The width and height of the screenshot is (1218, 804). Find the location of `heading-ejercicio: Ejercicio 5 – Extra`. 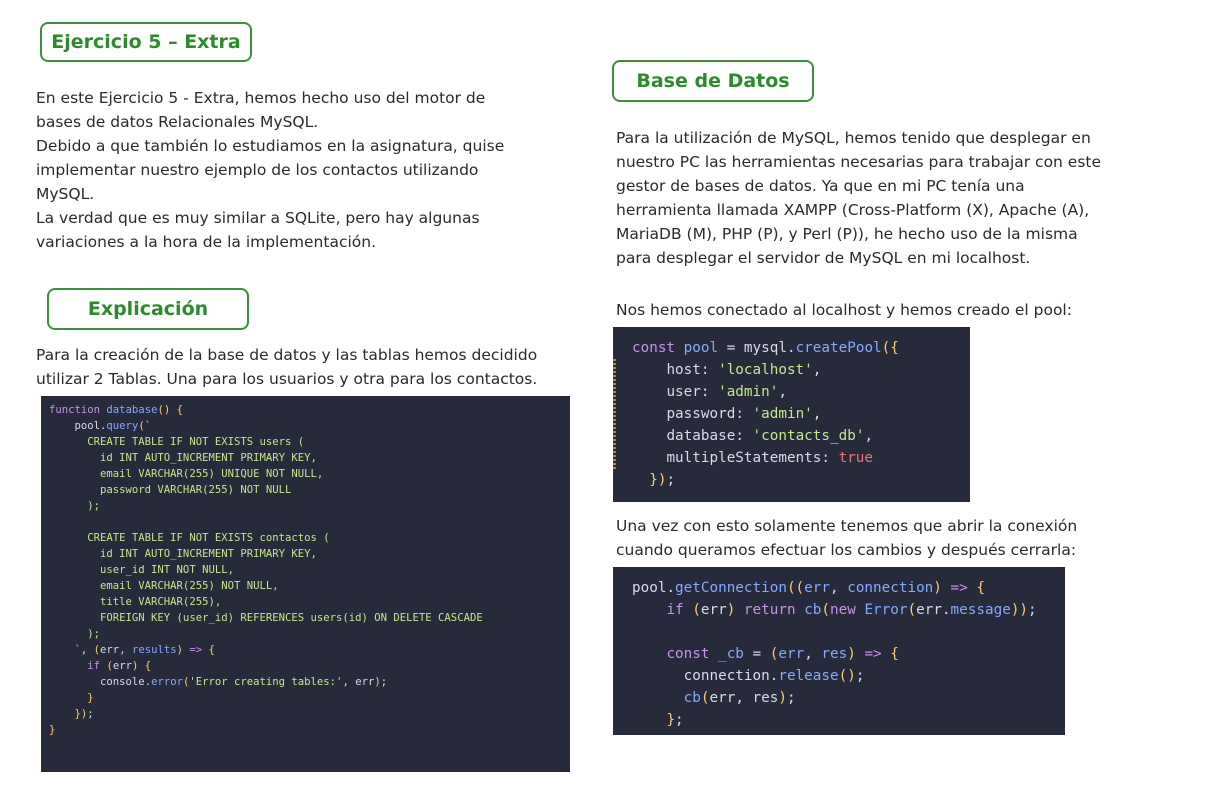

heading-ejercicio: Ejercicio 5 – Extra is located at coordinates (146, 42).